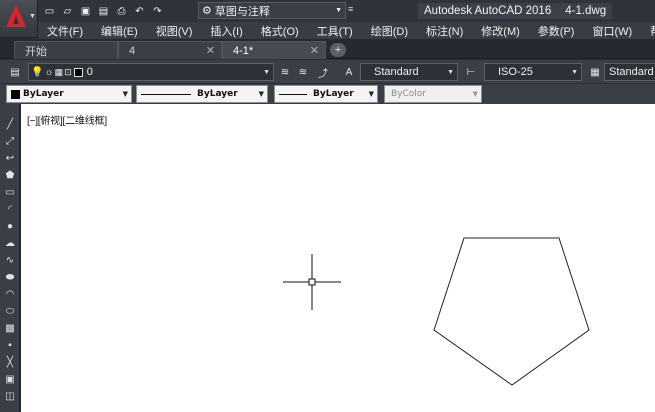 This screenshot has width=655, height=412. I want to click on color-selector: ByLayer ▼, so click(69, 94).